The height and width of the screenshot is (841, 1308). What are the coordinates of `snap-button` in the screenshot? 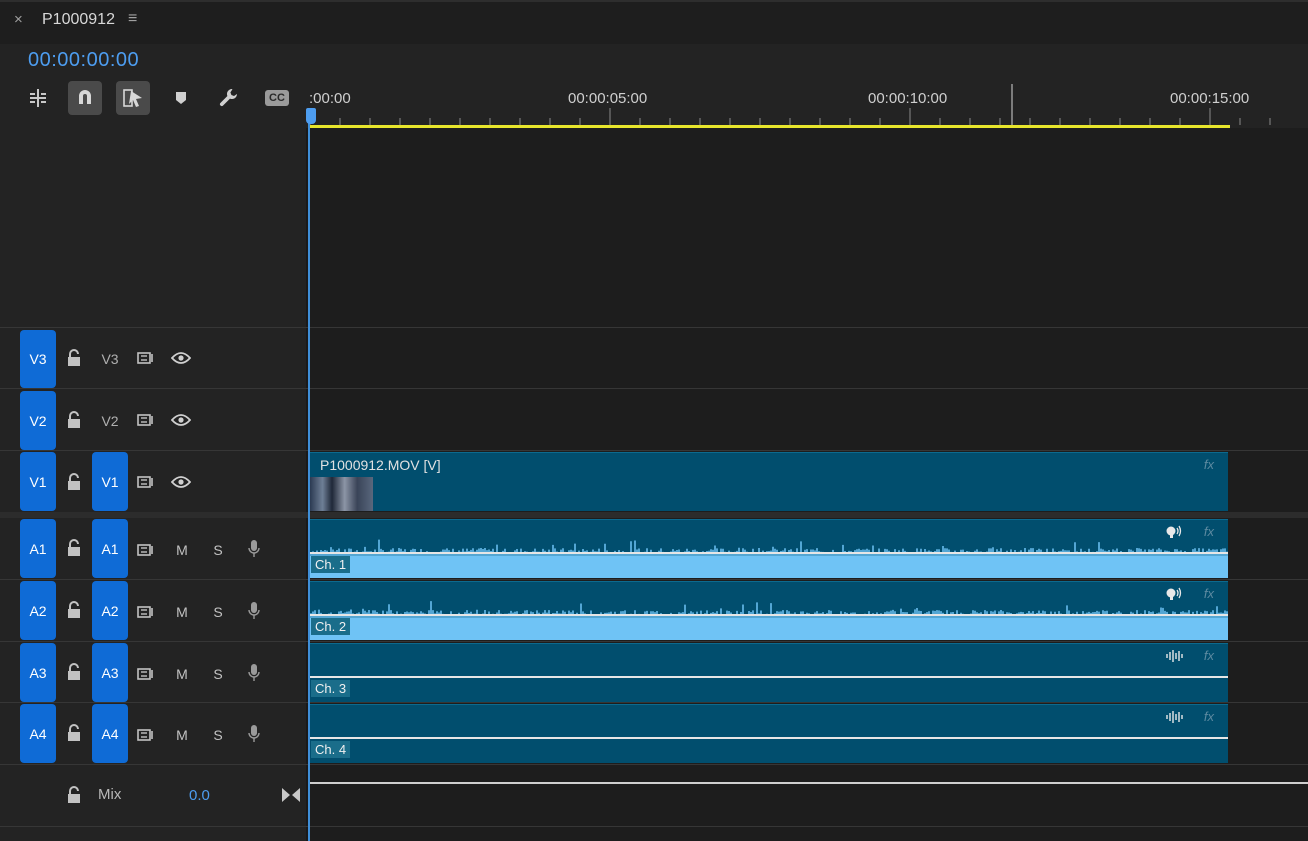 It's located at (85, 98).